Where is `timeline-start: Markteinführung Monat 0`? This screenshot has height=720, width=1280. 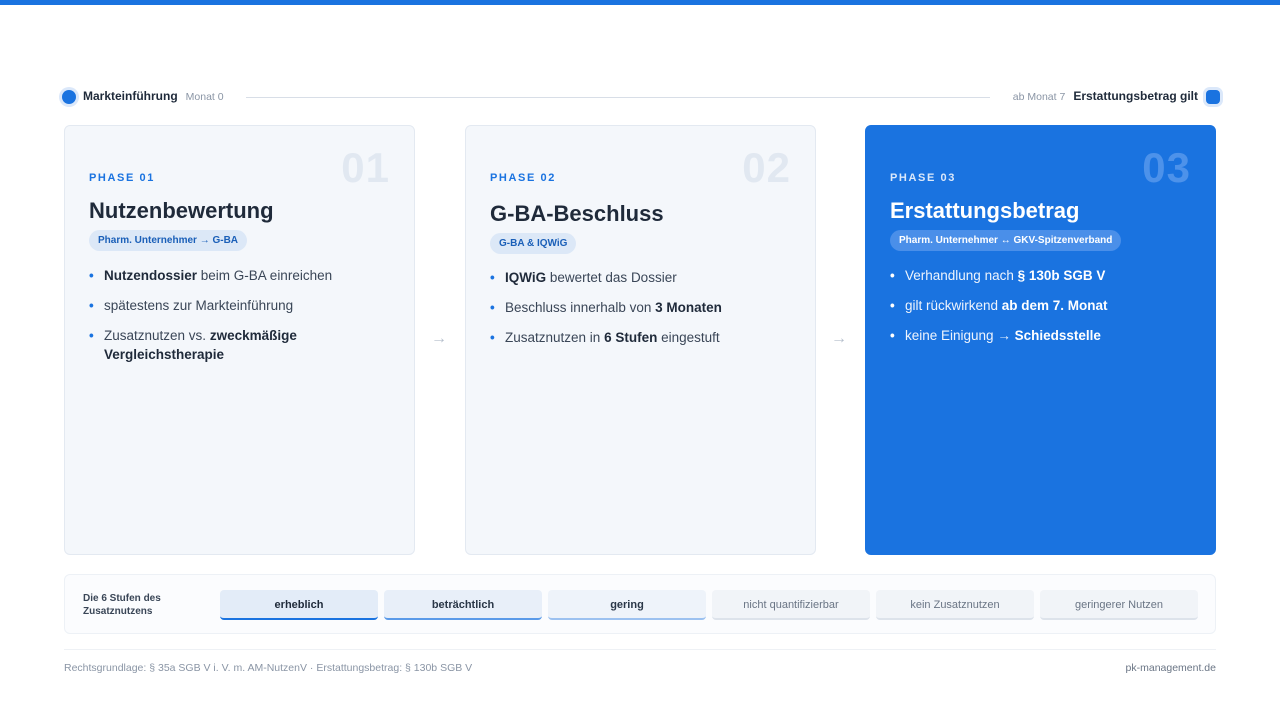 timeline-start: Markteinführung Monat 0 is located at coordinates (153, 96).